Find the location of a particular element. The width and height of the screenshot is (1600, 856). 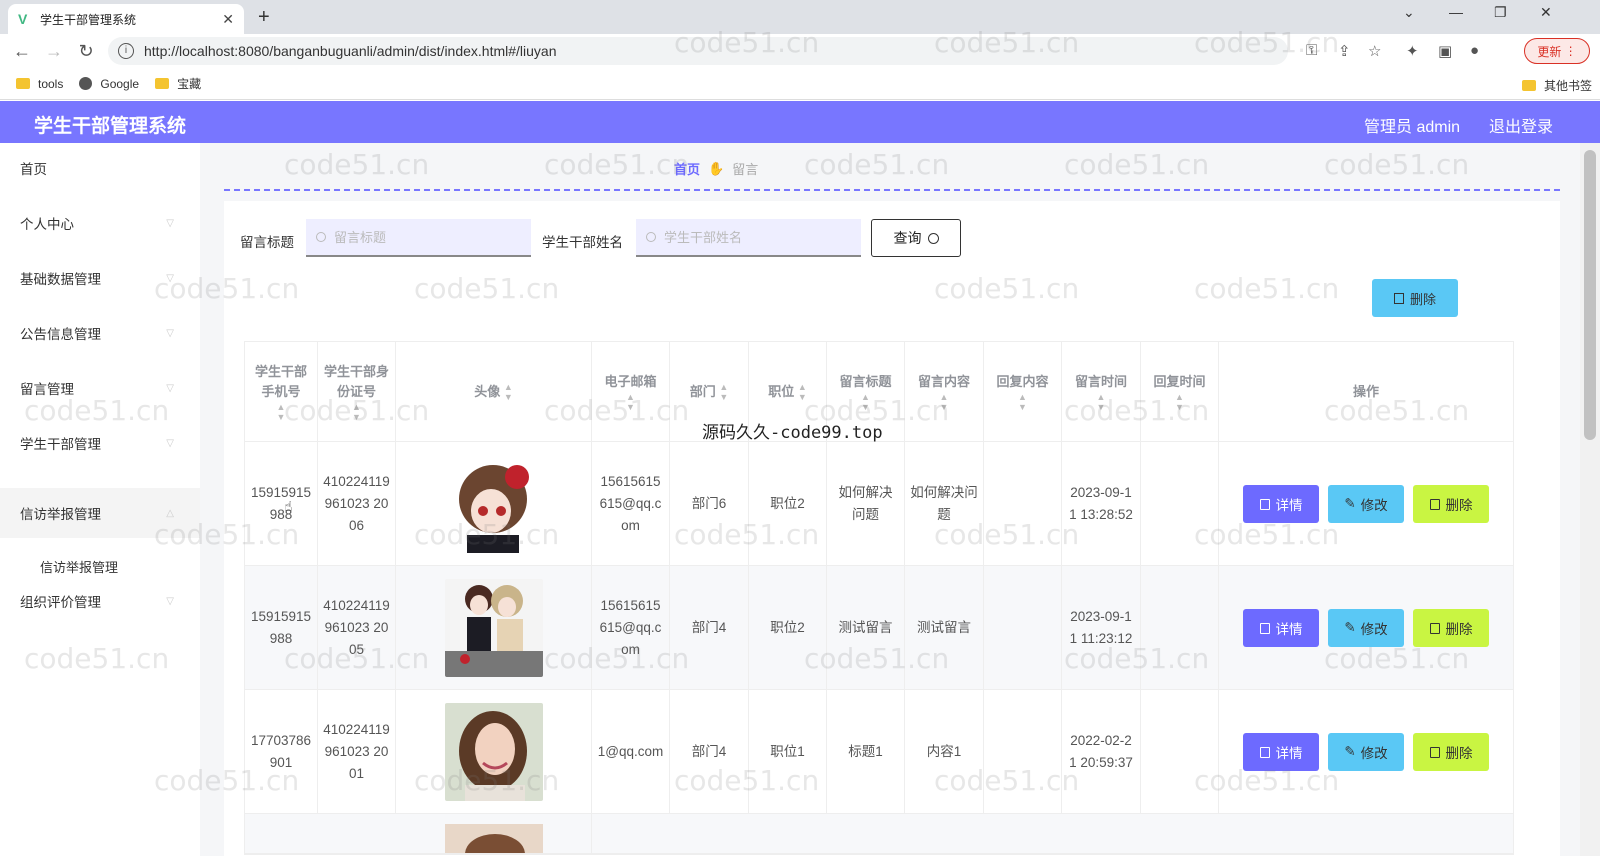

sidebar-item-evaluation: 组织评价管理 ▽ is located at coordinates (100, 601).